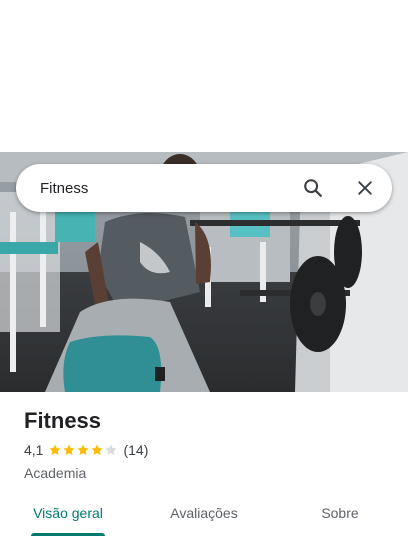 This screenshot has height=544, width=408. I want to click on tab-2: Sobre, so click(340, 516).